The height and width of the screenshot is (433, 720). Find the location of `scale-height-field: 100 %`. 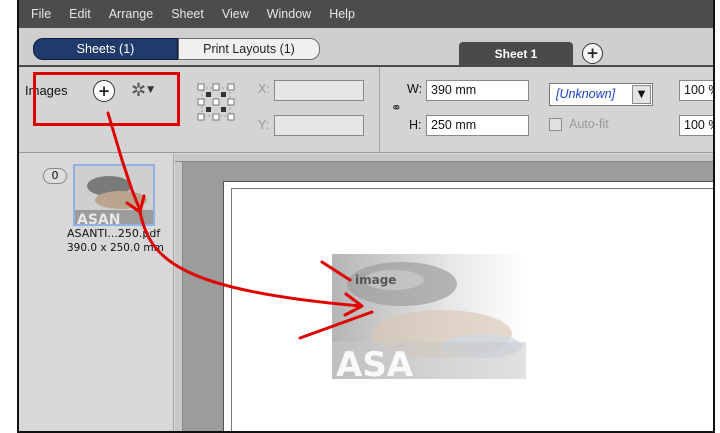

scale-height-field: 100 % is located at coordinates (696, 125).